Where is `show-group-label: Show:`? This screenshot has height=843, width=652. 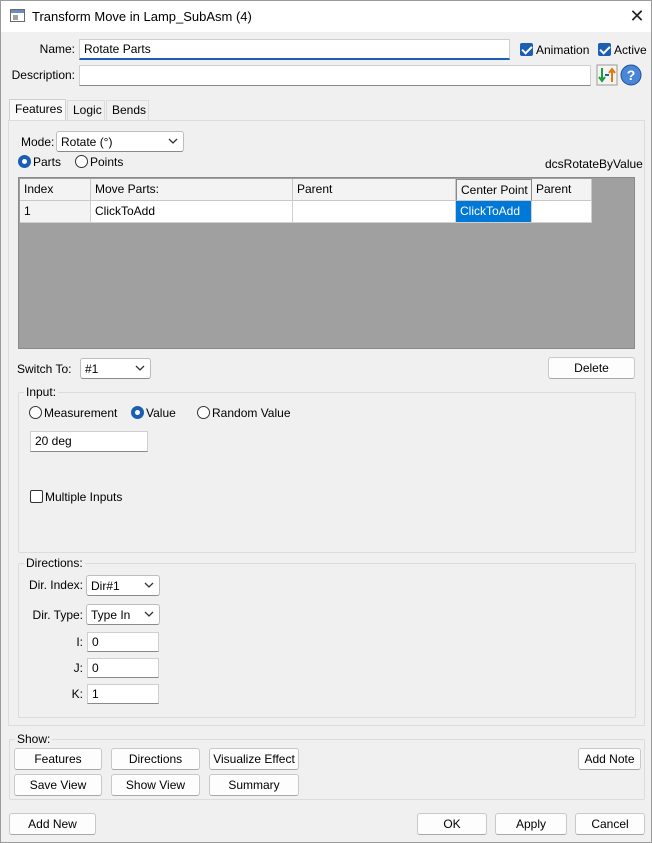 show-group-label: Show: is located at coordinates (34, 739).